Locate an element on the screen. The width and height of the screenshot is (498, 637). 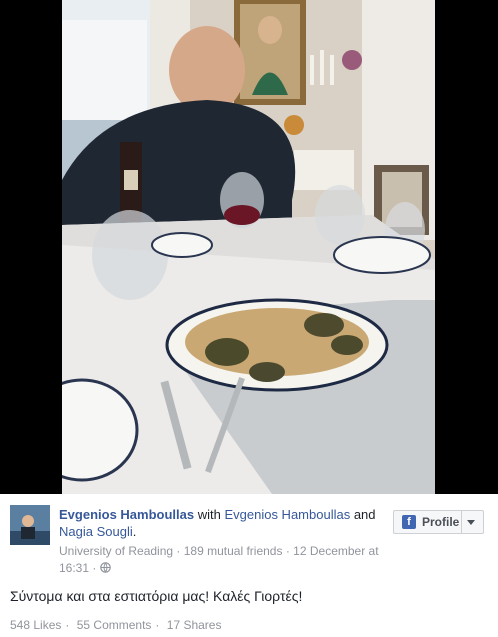
tagged-user-2: Nagia Sougli is located at coordinates (96, 531).